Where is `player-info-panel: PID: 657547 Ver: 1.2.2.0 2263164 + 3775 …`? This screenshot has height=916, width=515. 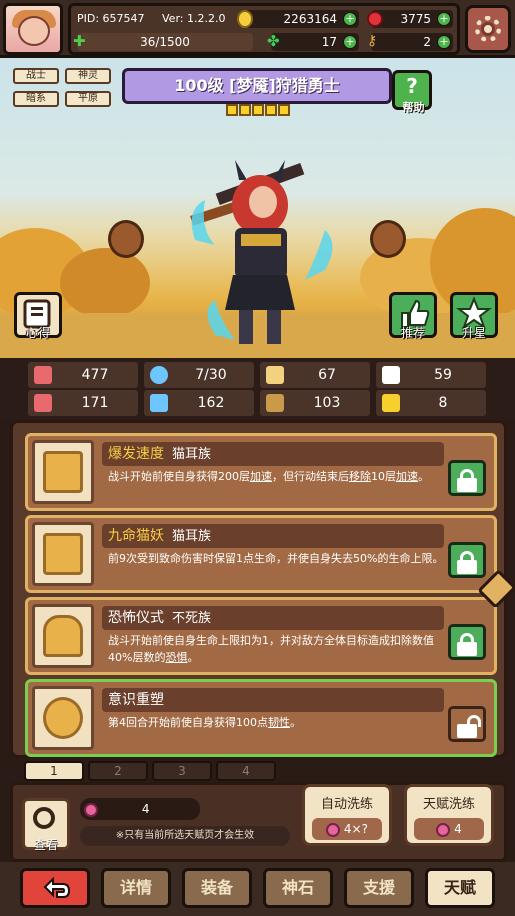 player-info-panel: PID: 657547 Ver: 1.2.2.0 2263164 + 3775 … is located at coordinates (264, 29).